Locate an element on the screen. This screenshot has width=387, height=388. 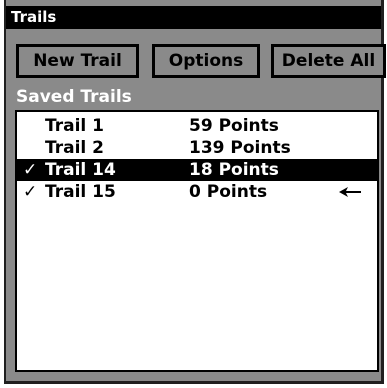
trail-points: 59 Points is located at coordinates (234, 126).